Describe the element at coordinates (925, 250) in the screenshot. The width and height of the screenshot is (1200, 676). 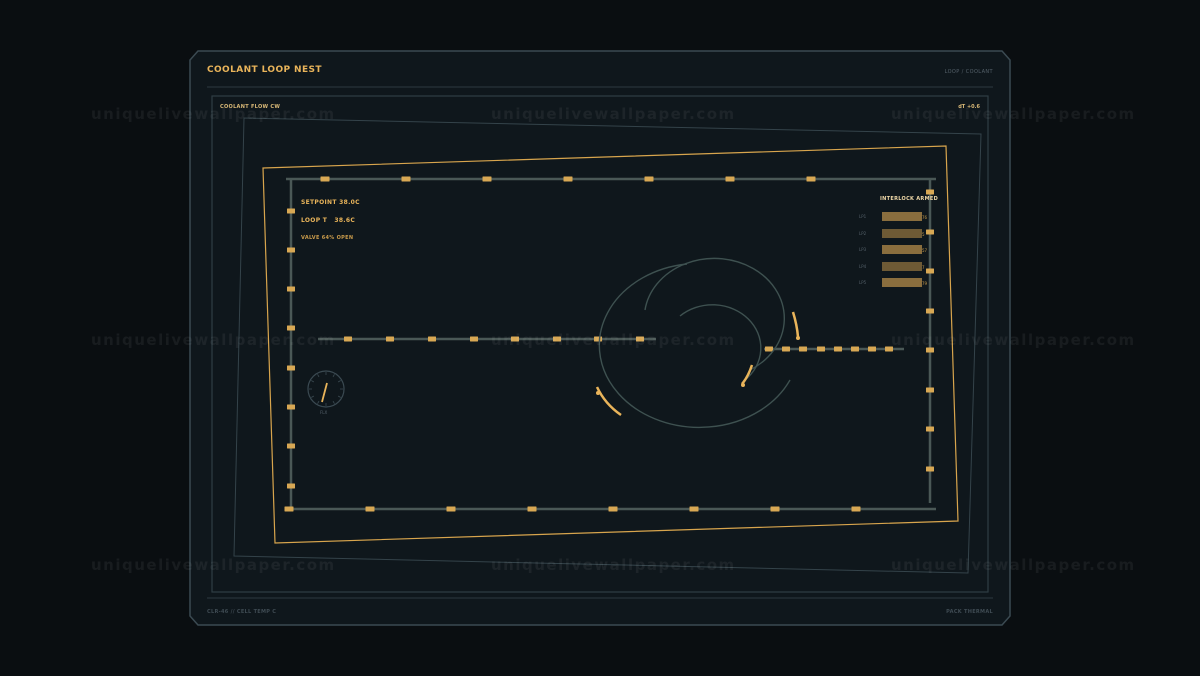
I see `interlock-value: 57` at that location.